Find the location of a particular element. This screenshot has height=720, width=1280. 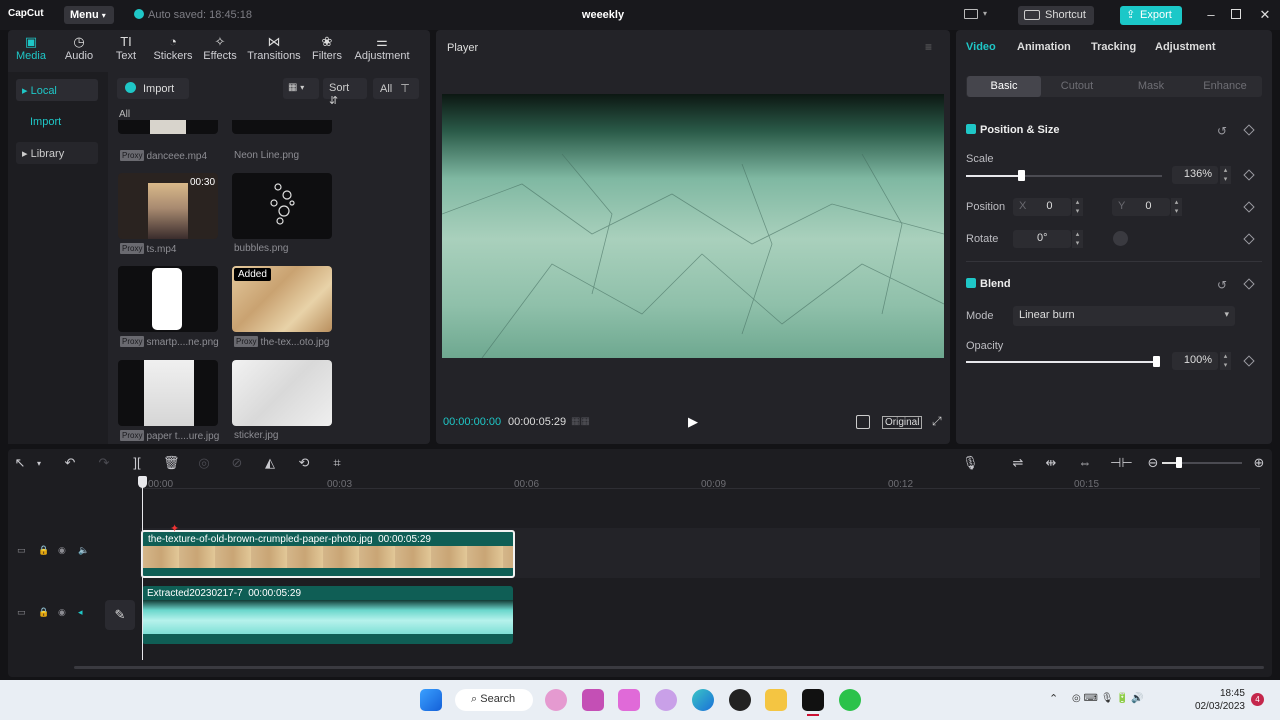

position-x-input: X0 is located at coordinates (1042, 207).